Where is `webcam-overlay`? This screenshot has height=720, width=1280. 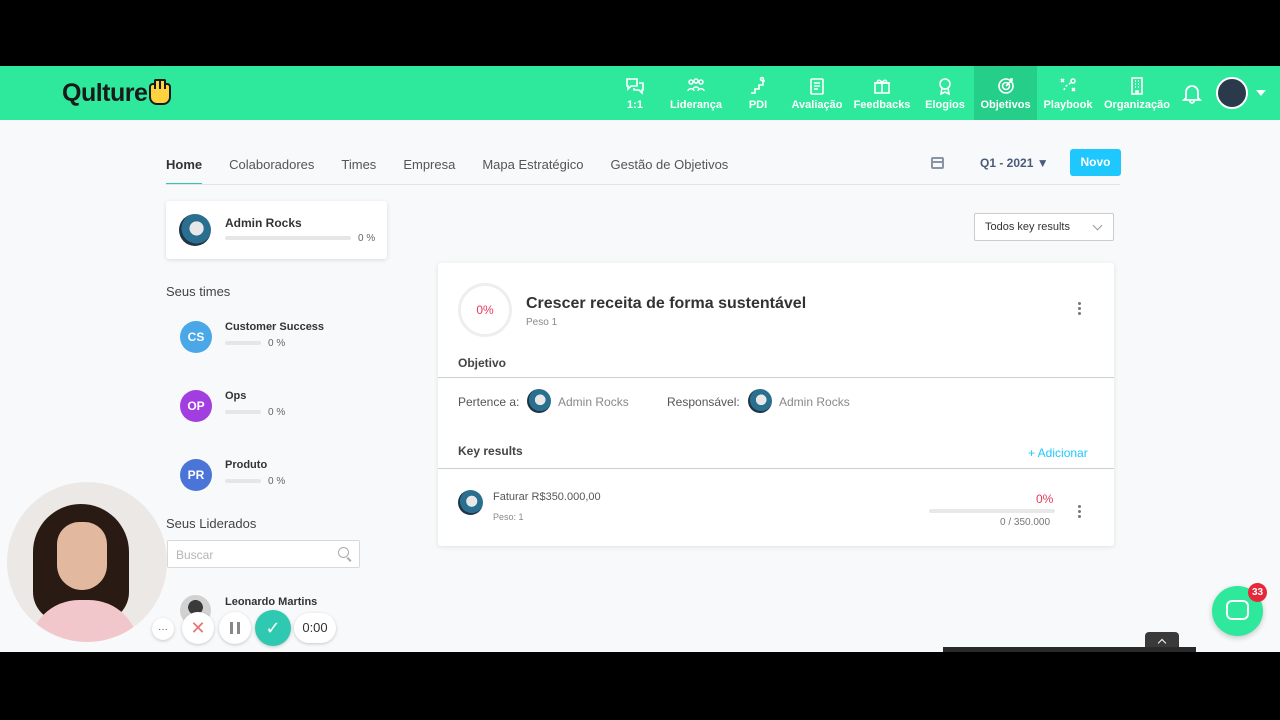 webcam-overlay is located at coordinates (87, 562).